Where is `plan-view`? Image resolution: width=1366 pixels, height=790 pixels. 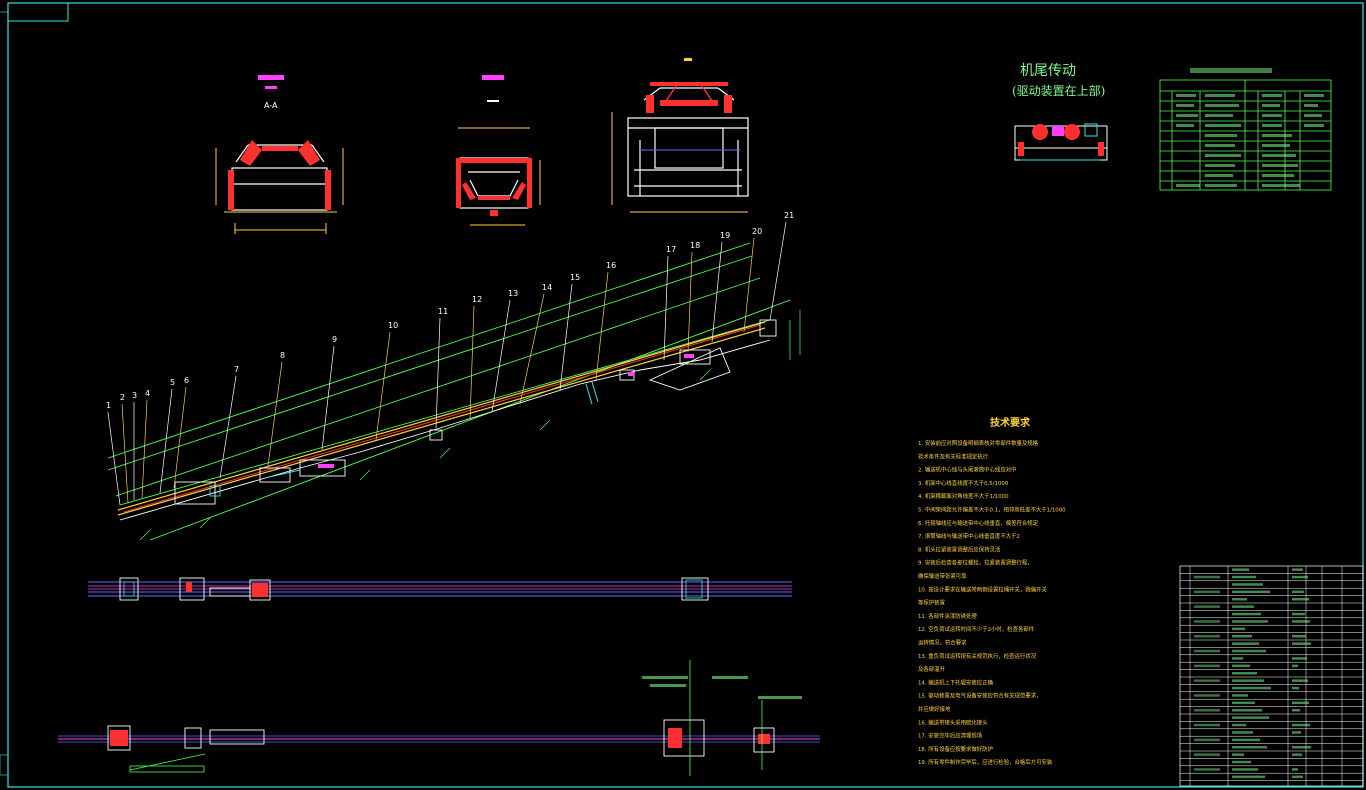
plan-view is located at coordinates (440, 589).